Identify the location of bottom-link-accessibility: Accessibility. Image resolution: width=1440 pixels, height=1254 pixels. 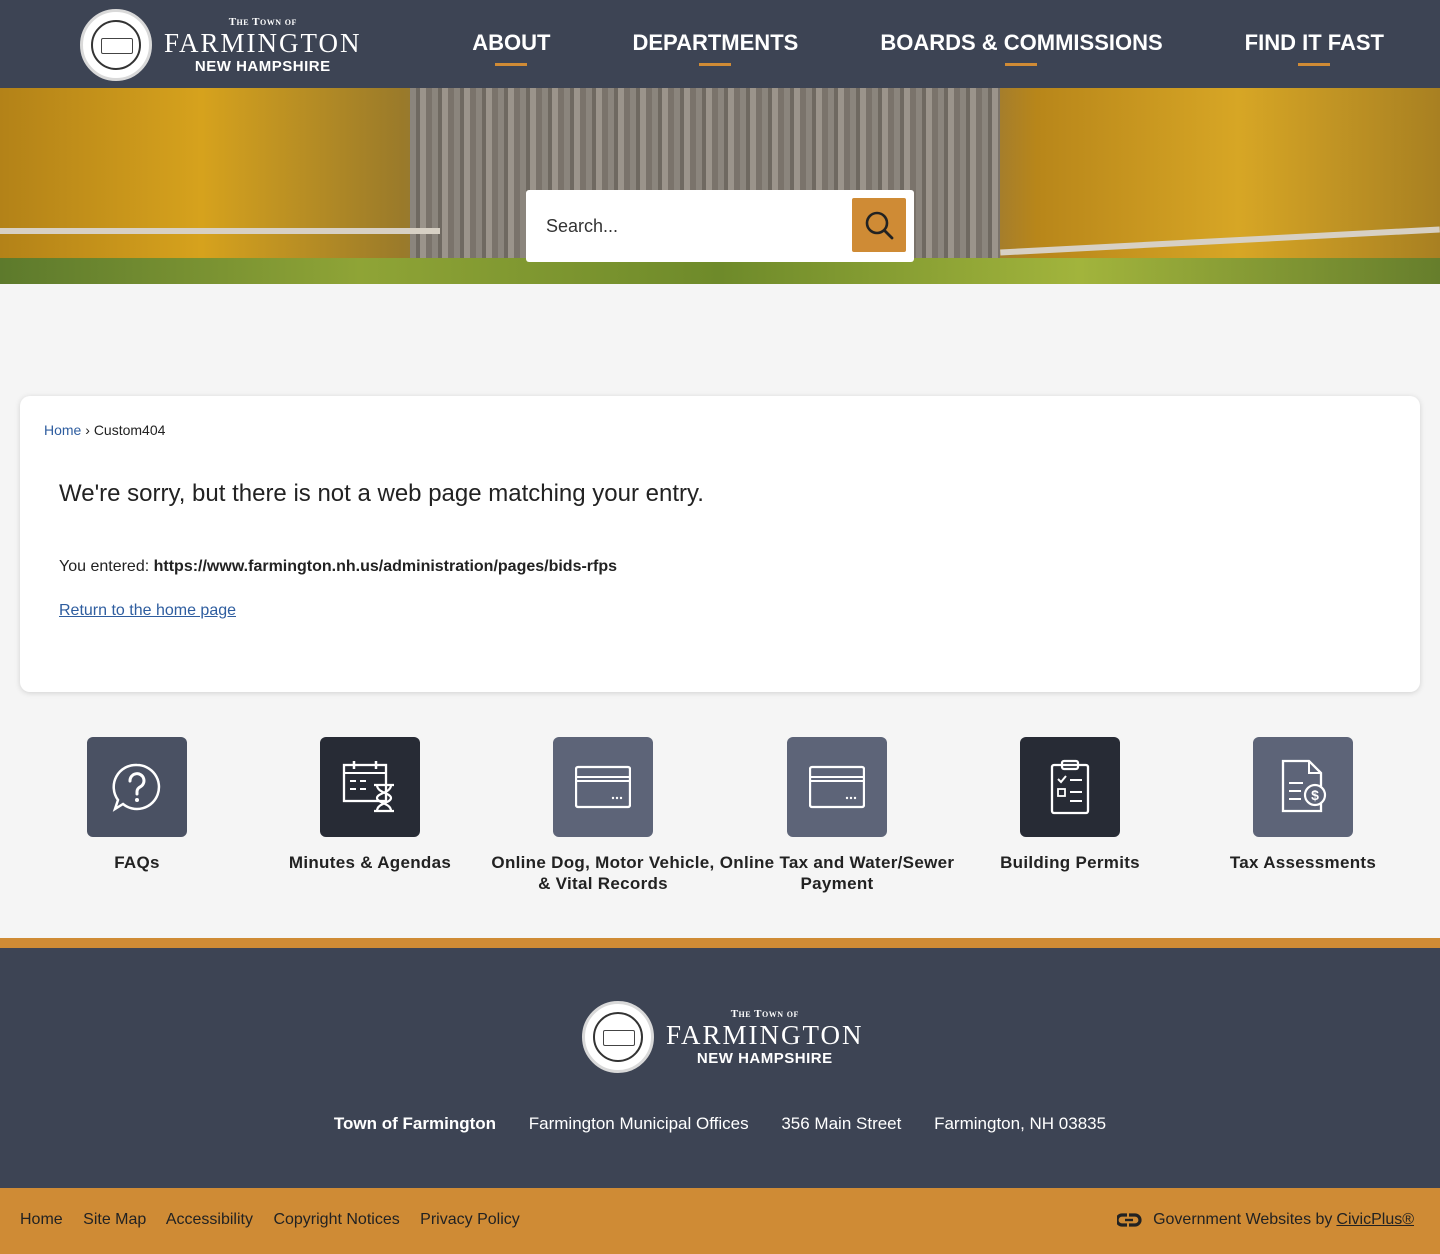
(209, 1219).